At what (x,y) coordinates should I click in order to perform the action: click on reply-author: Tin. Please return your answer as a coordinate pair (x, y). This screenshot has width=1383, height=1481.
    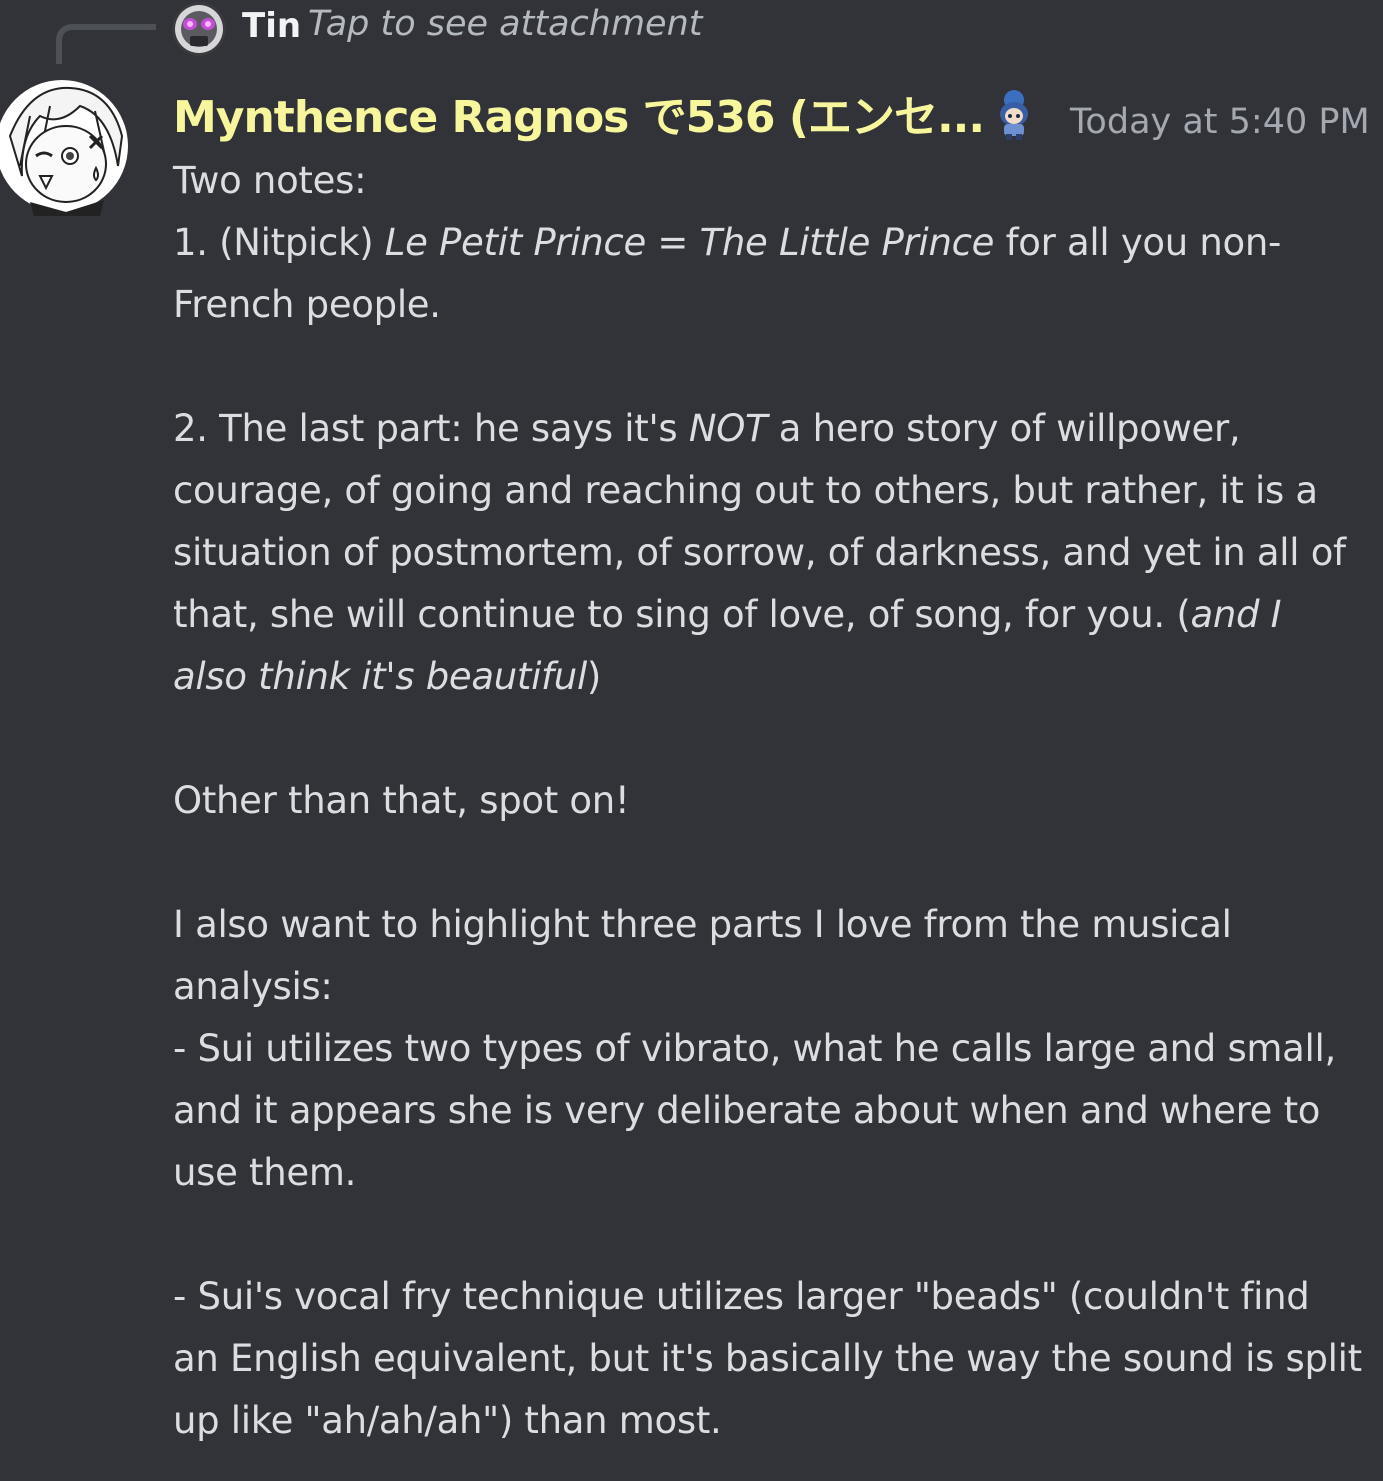
    Looking at the image, I should click on (271, 26).